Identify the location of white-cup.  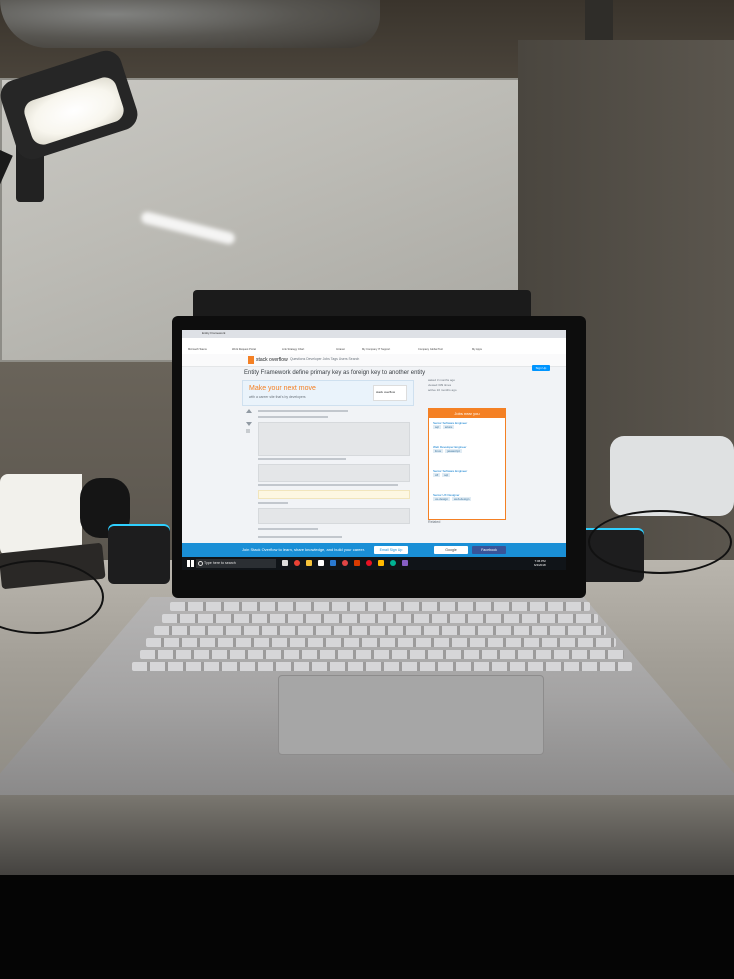
(41, 515).